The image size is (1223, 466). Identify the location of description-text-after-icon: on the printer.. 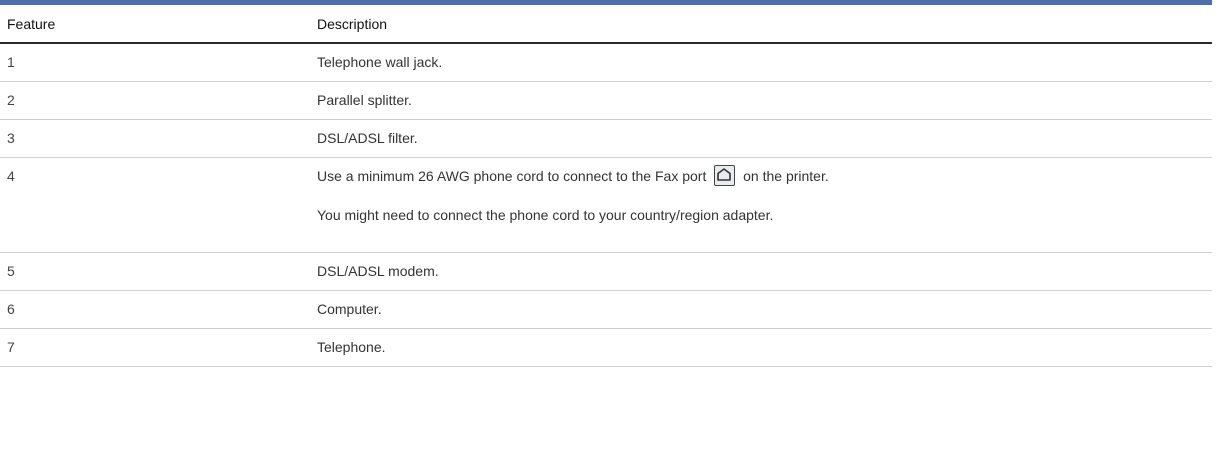
(786, 176).